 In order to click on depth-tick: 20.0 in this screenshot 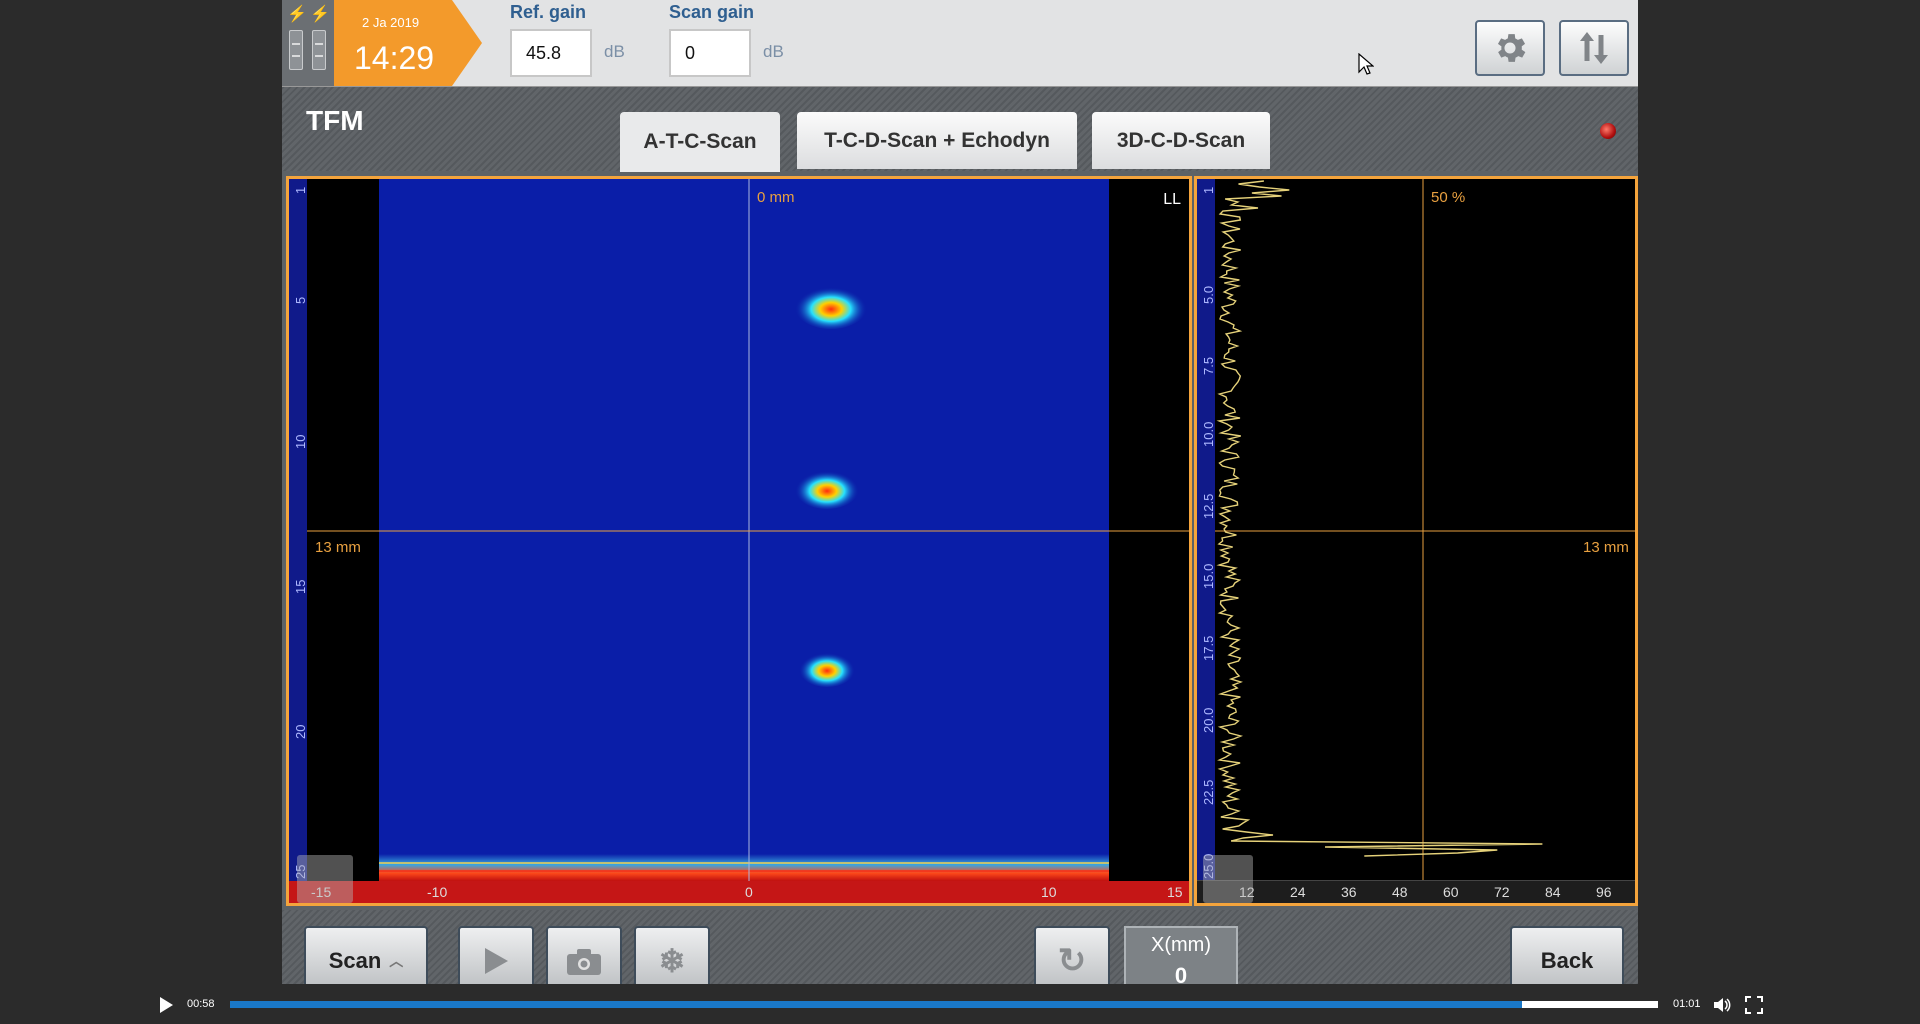, I will do `click(1208, 720)`.